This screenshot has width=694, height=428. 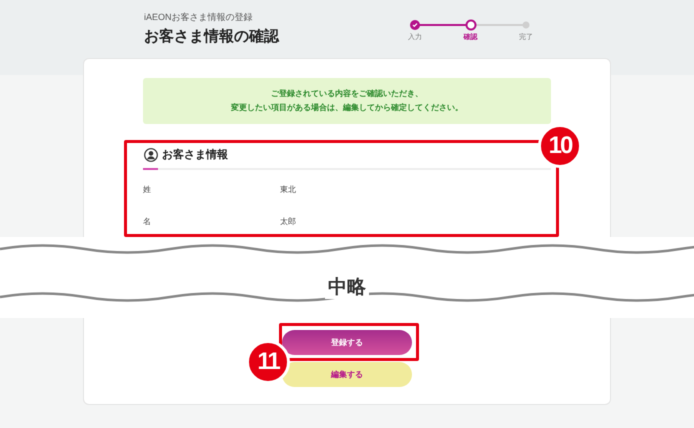 I want to click on edit-button: 編集する, so click(x=347, y=374).